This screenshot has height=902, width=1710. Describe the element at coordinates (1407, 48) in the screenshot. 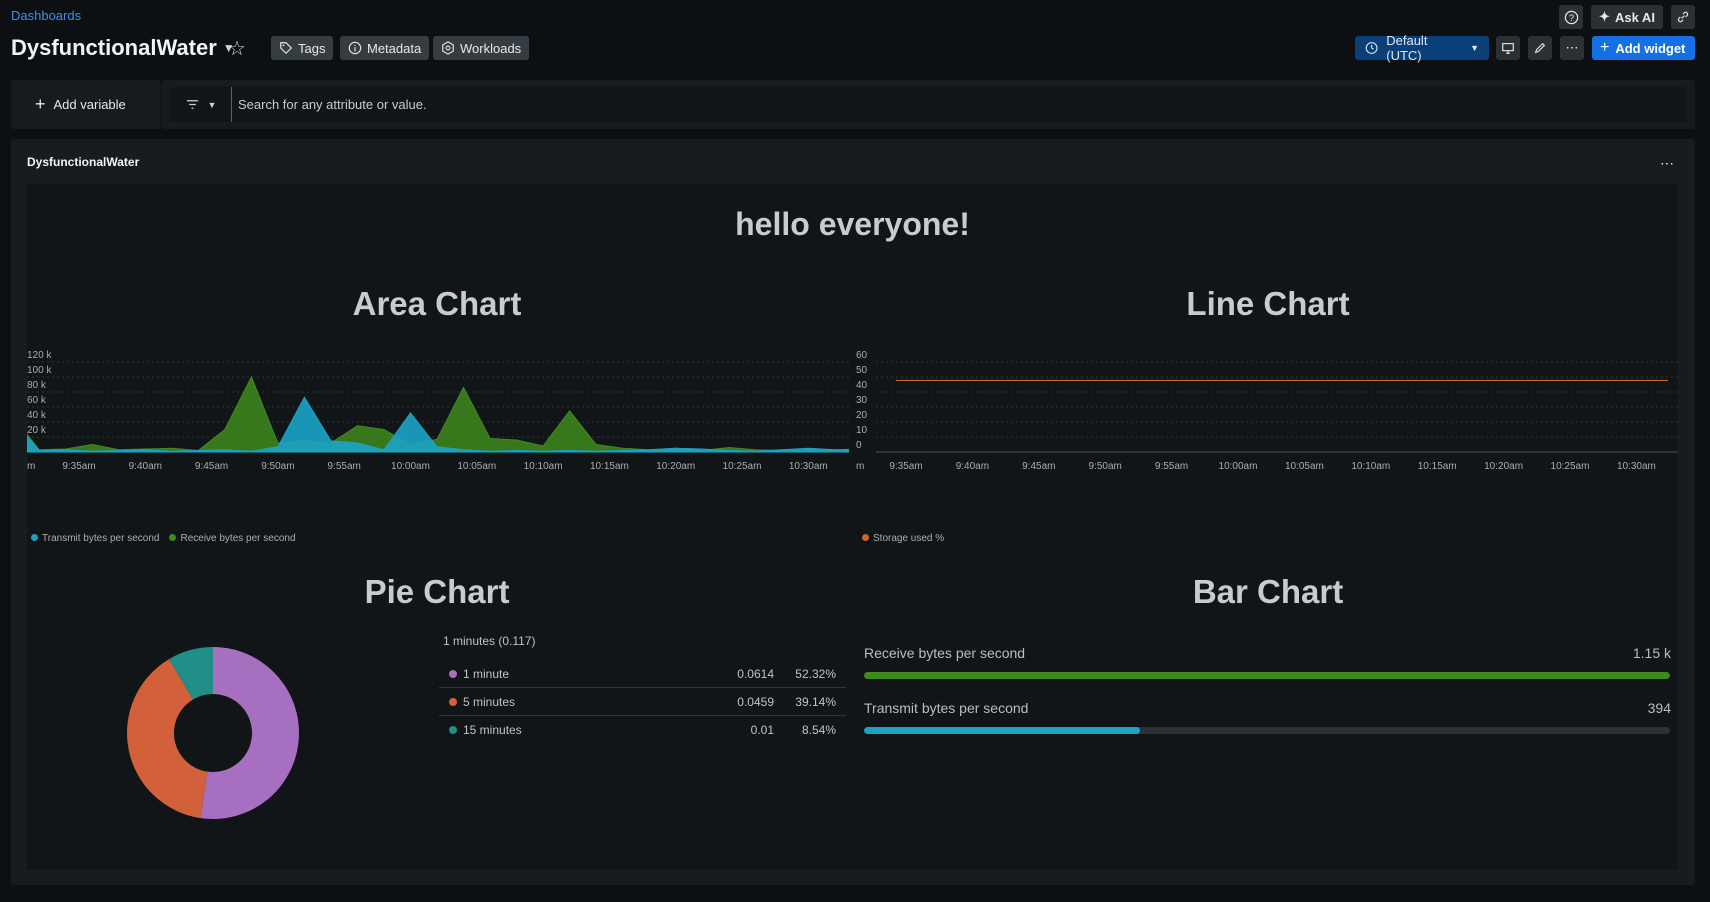

I see `timezone-label: Default (UTC)` at that location.